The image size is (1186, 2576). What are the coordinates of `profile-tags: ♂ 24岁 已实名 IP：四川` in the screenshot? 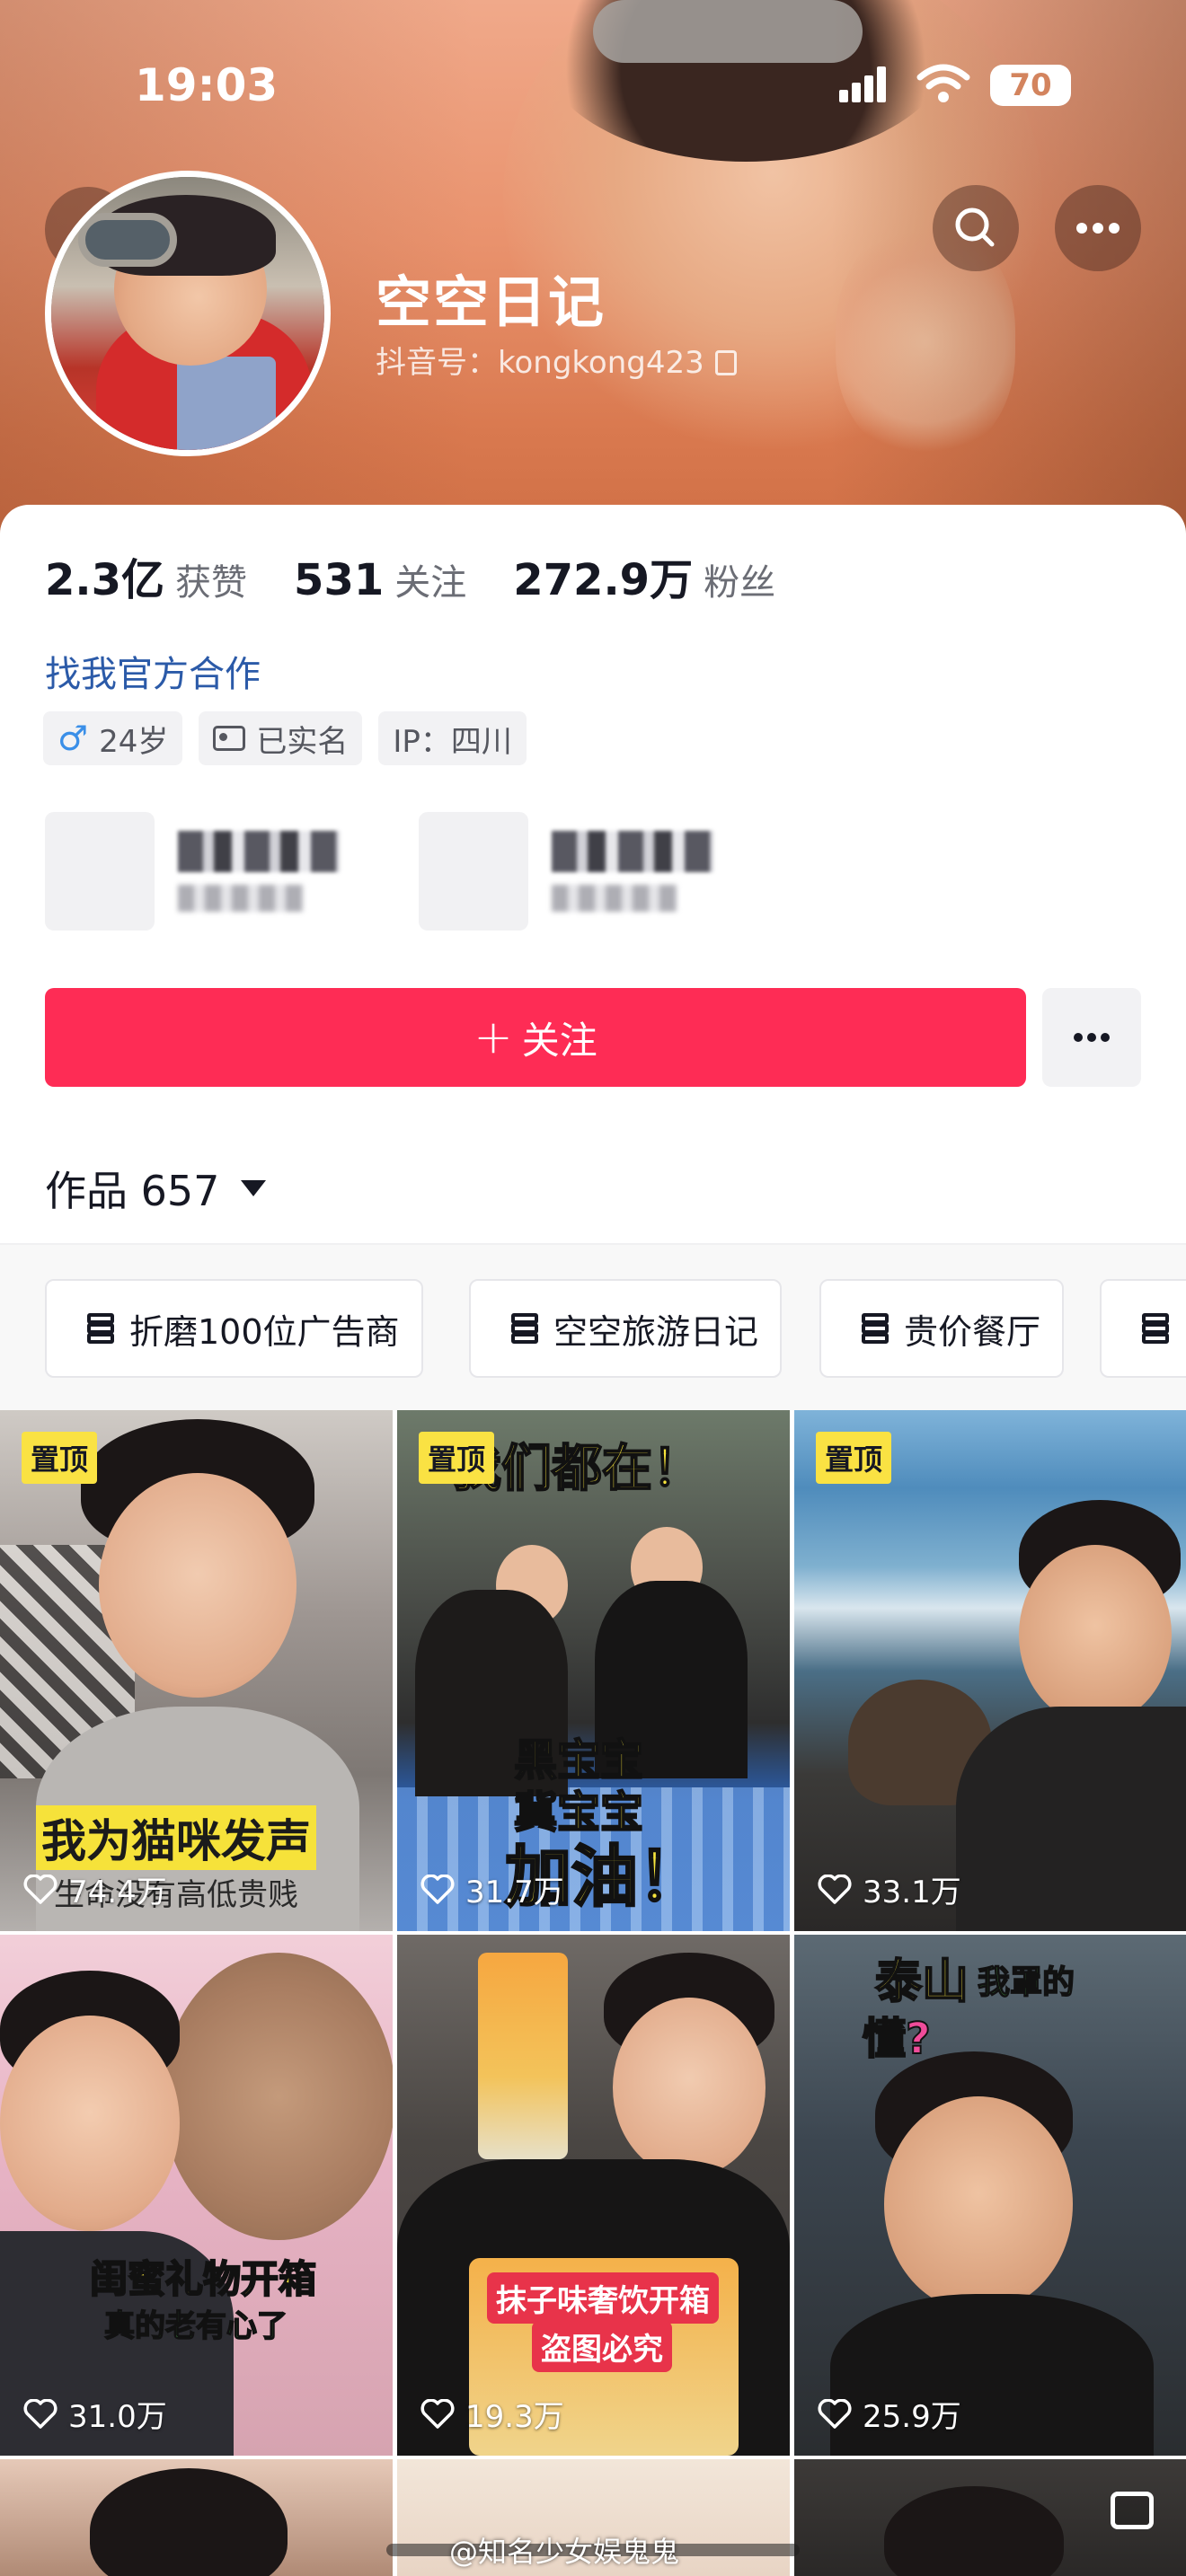 It's located at (293, 738).